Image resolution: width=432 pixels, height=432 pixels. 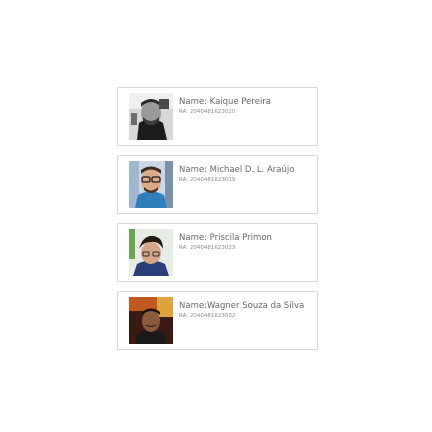 What do you see at coordinates (207, 180) in the screenshot?
I see `student-ra: RA: 2040481623019` at bounding box center [207, 180].